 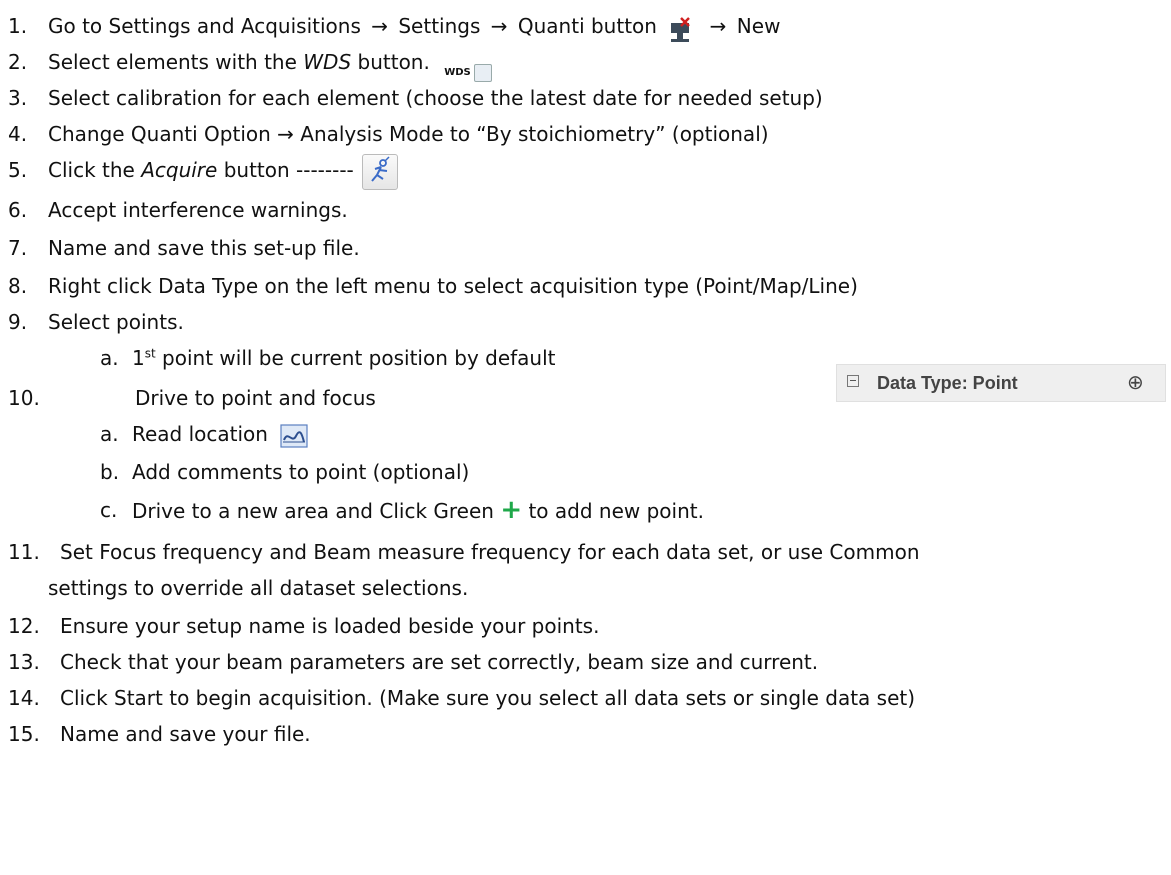 I want to click on step-text: Drive to point and focus, so click(x=255, y=398).